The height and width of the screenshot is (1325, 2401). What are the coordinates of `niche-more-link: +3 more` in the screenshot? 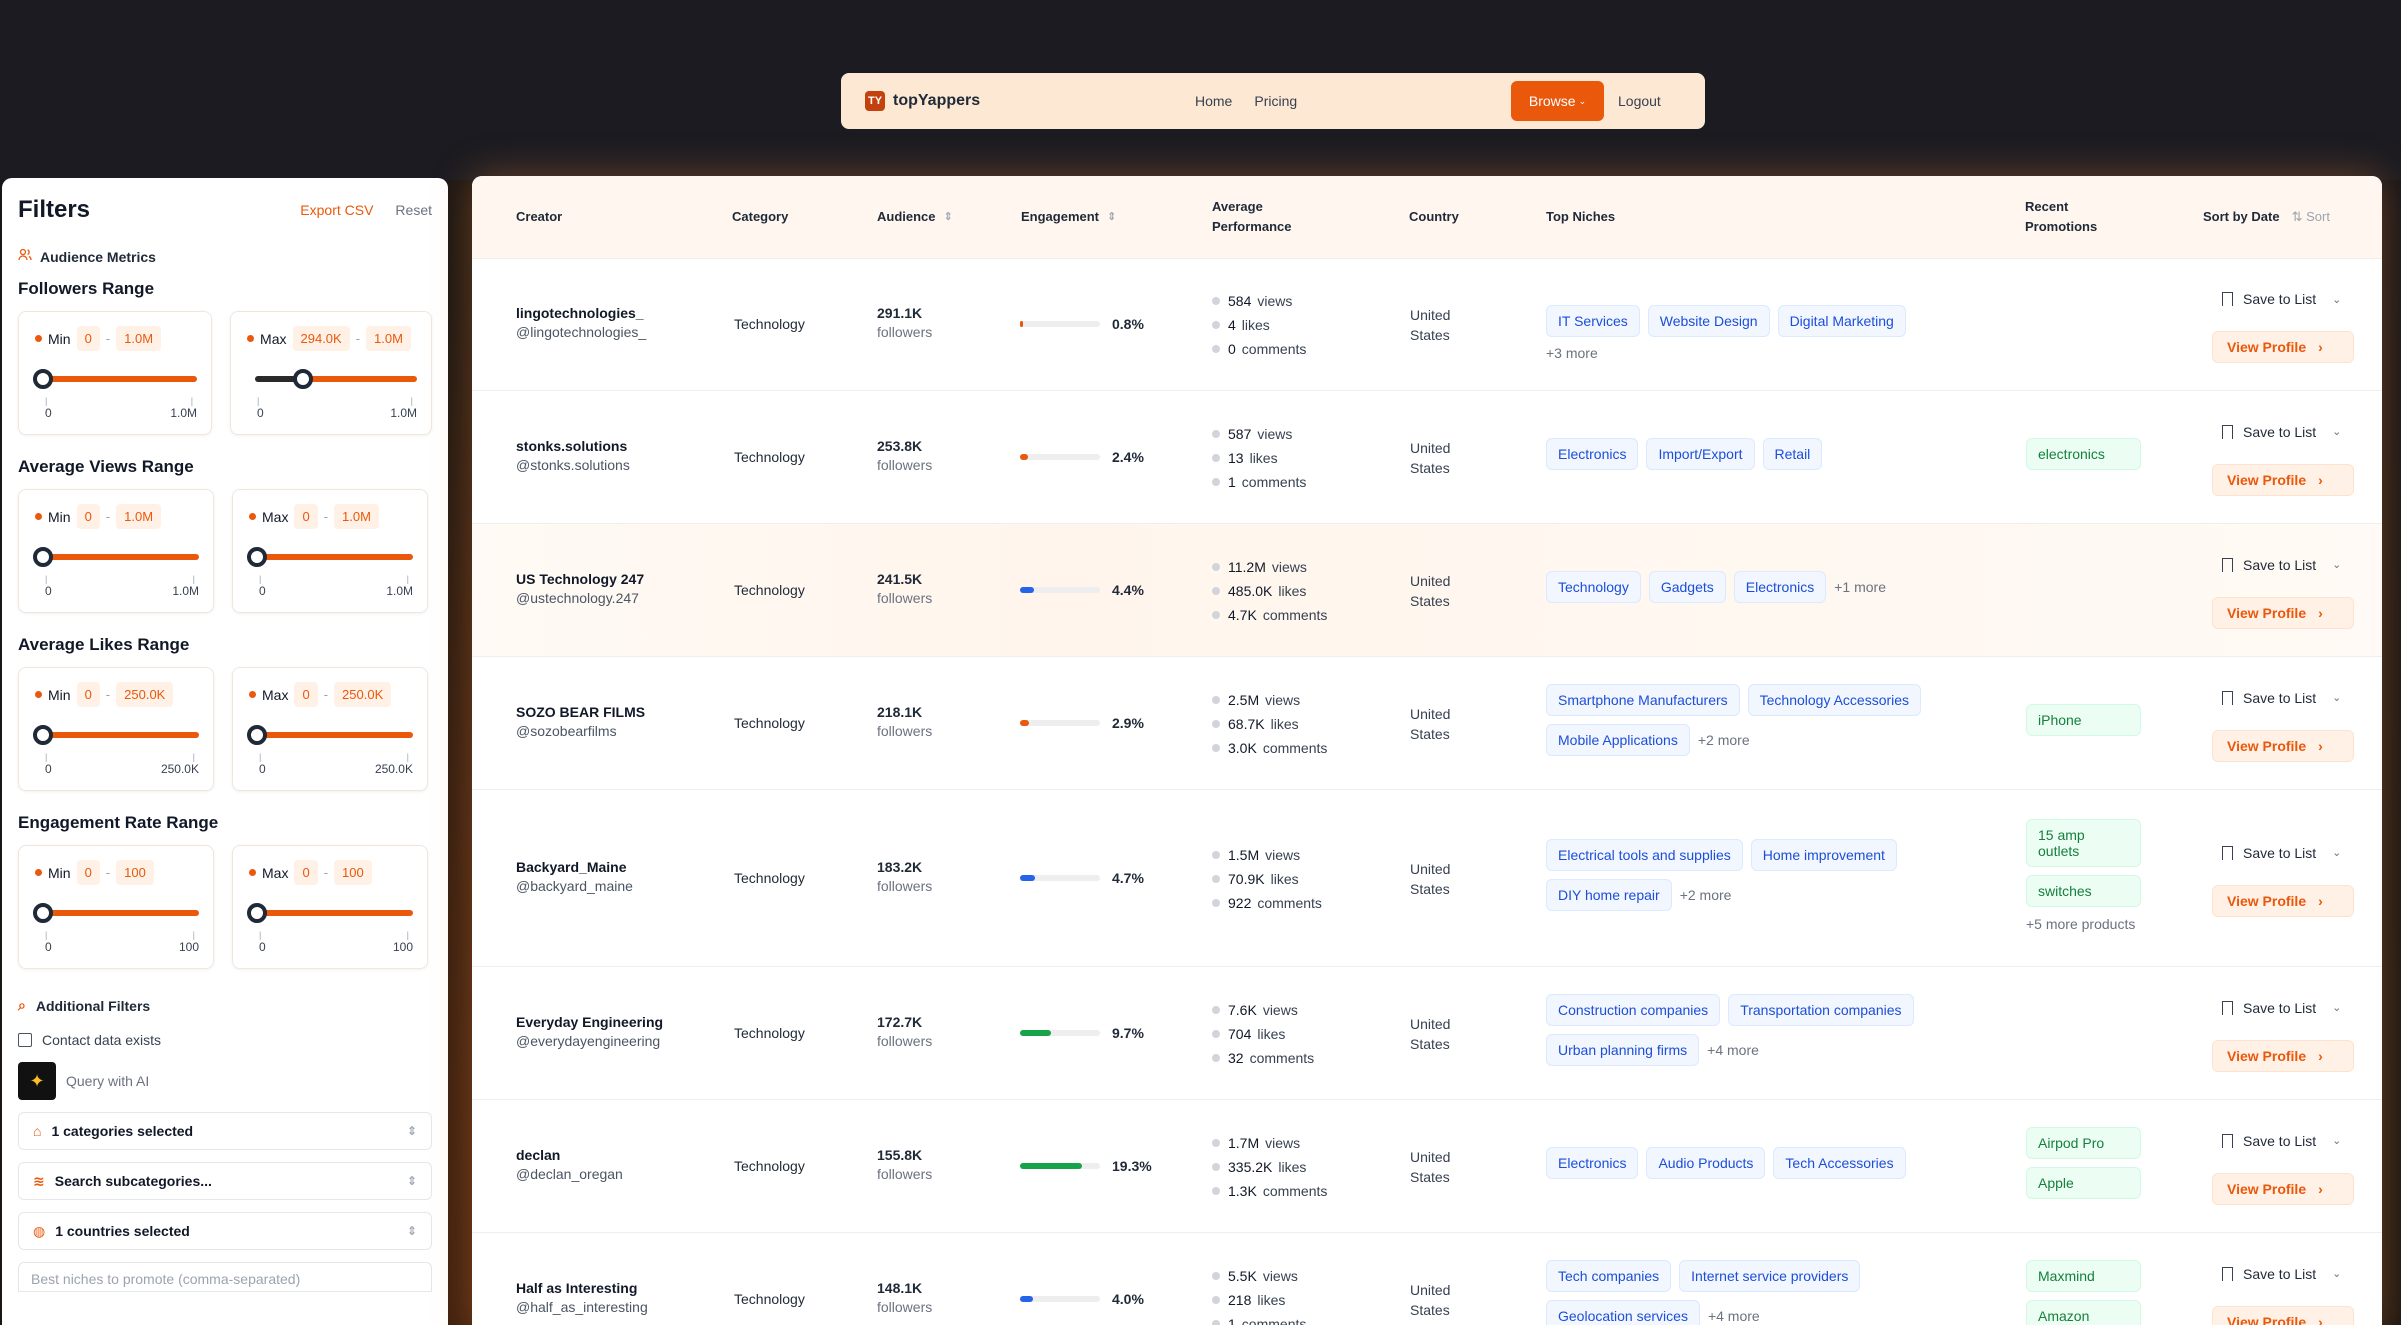 It's located at (1572, 353).